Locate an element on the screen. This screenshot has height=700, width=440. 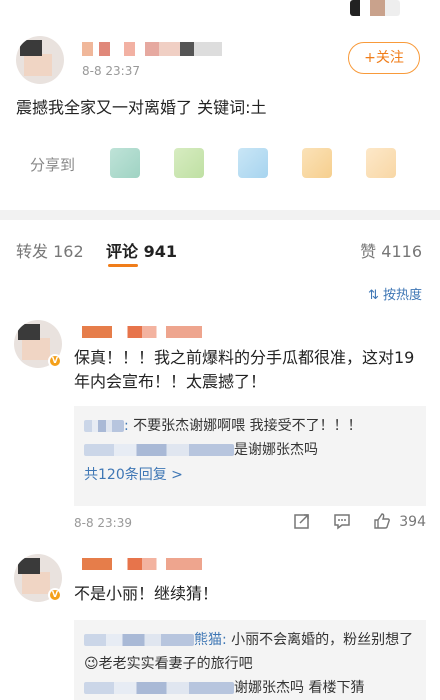
share-row: 分享到 is located at coordinates (231, 166).